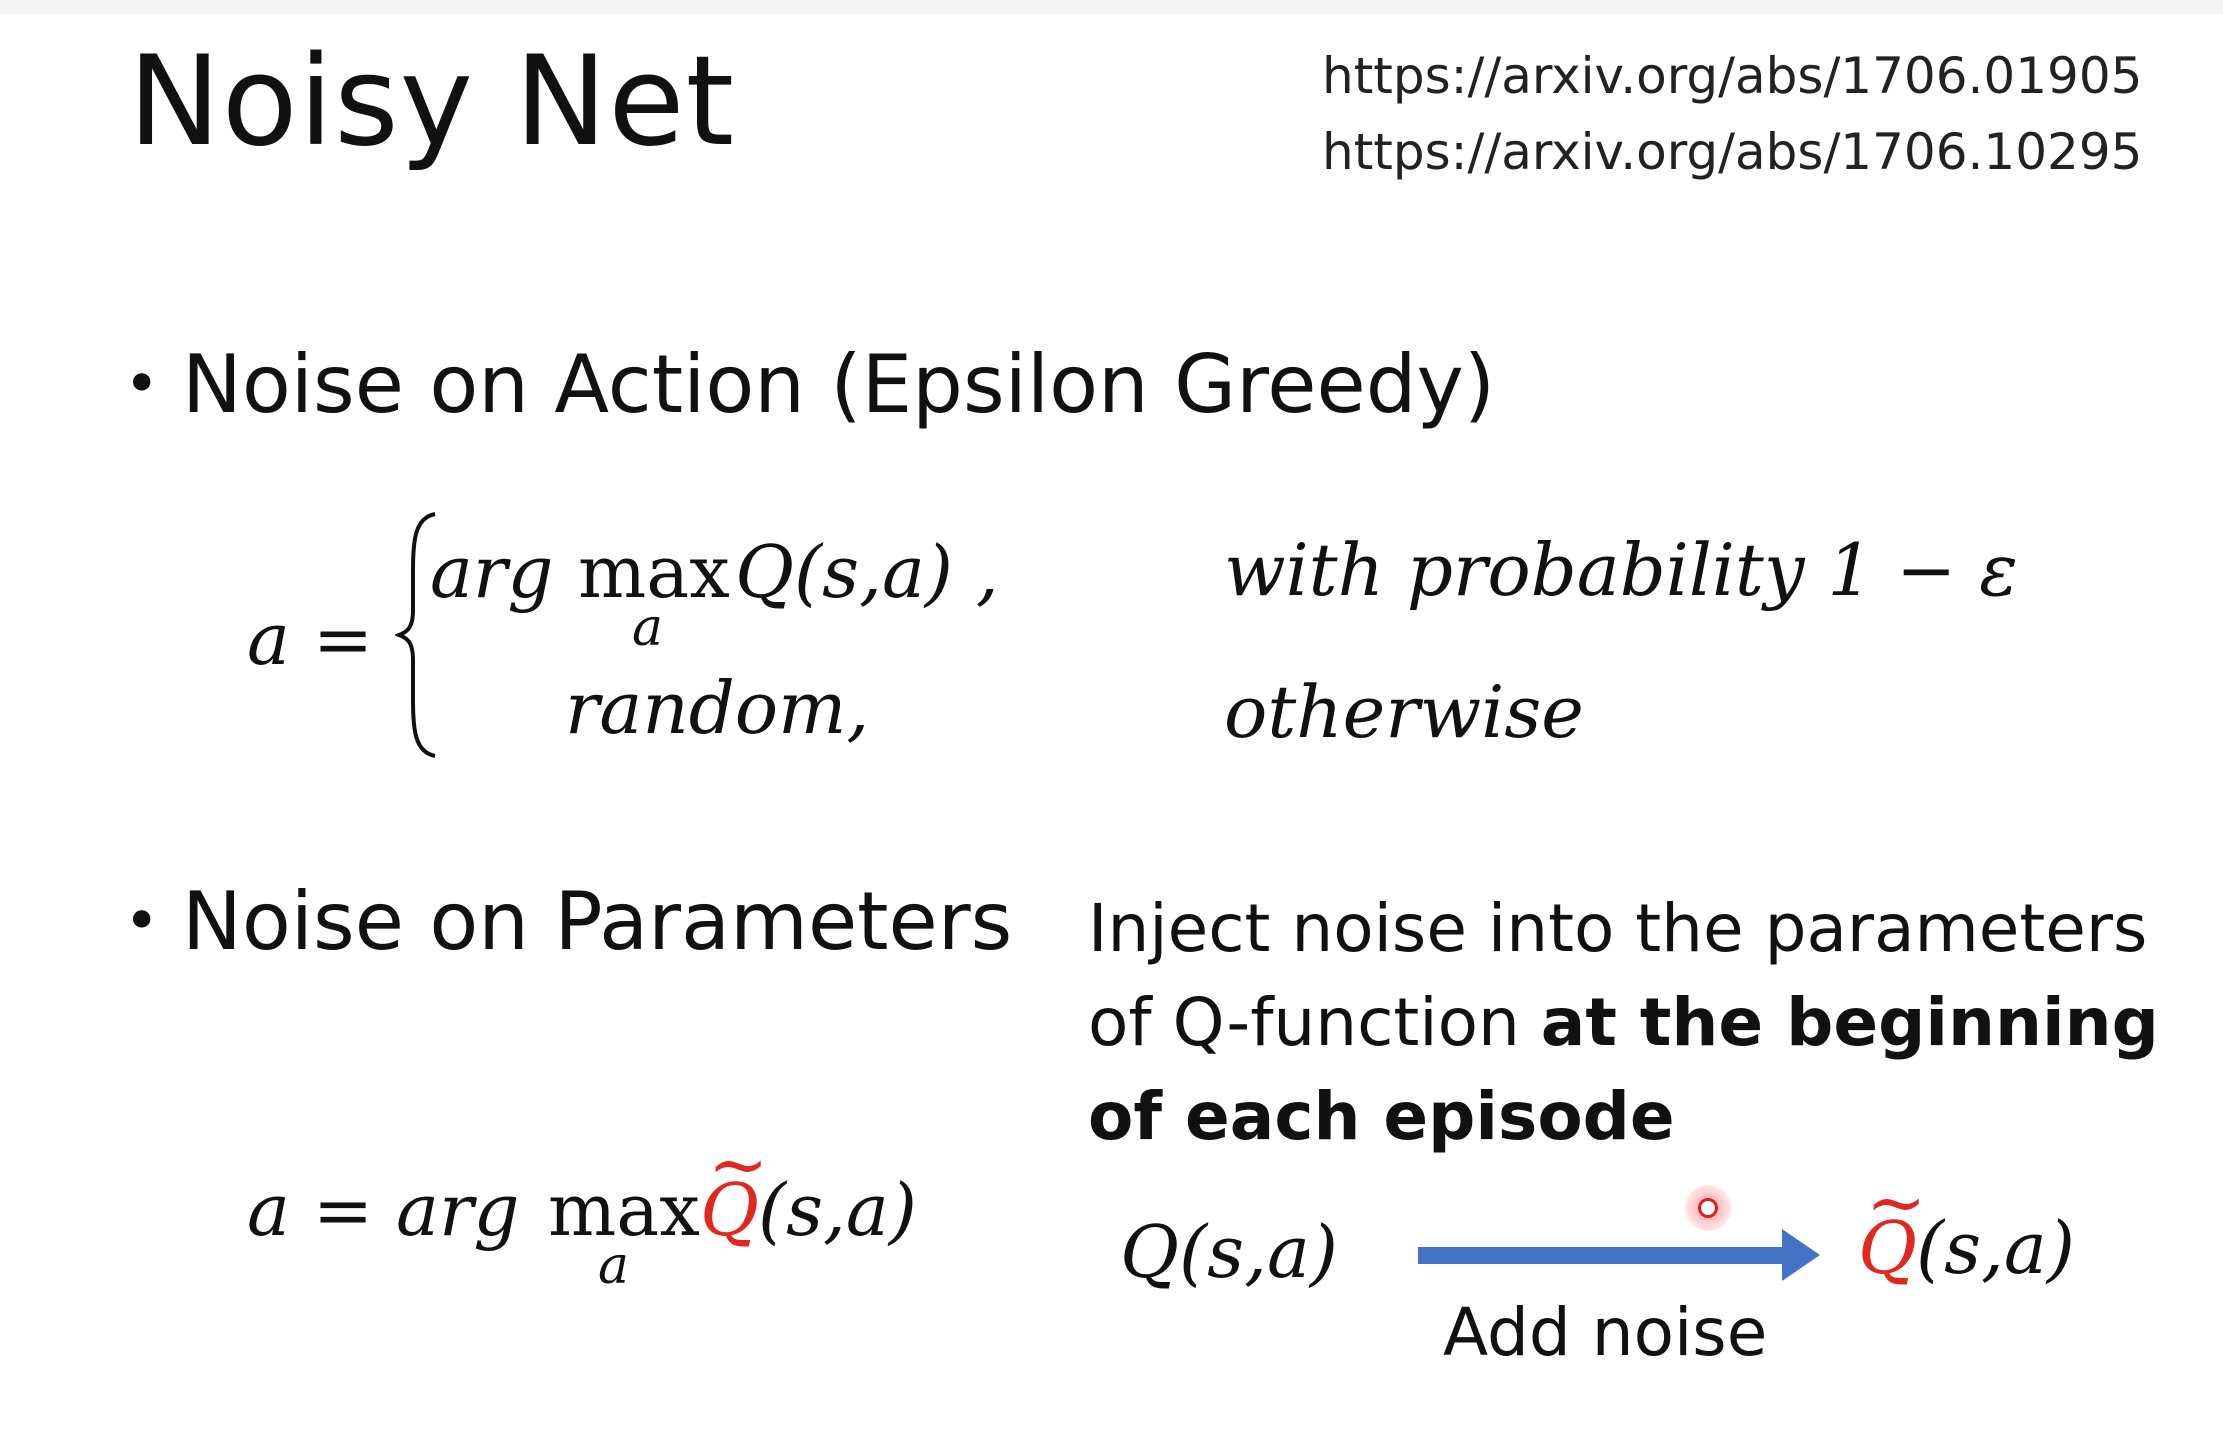 The height and width of the screenshot is (1448, 2223). What do you see at coordinates (1621, 570) in the screenshot?
I see `equation1-case1-condition: with probability 1 − ε` at bounding box center [1621, 570].